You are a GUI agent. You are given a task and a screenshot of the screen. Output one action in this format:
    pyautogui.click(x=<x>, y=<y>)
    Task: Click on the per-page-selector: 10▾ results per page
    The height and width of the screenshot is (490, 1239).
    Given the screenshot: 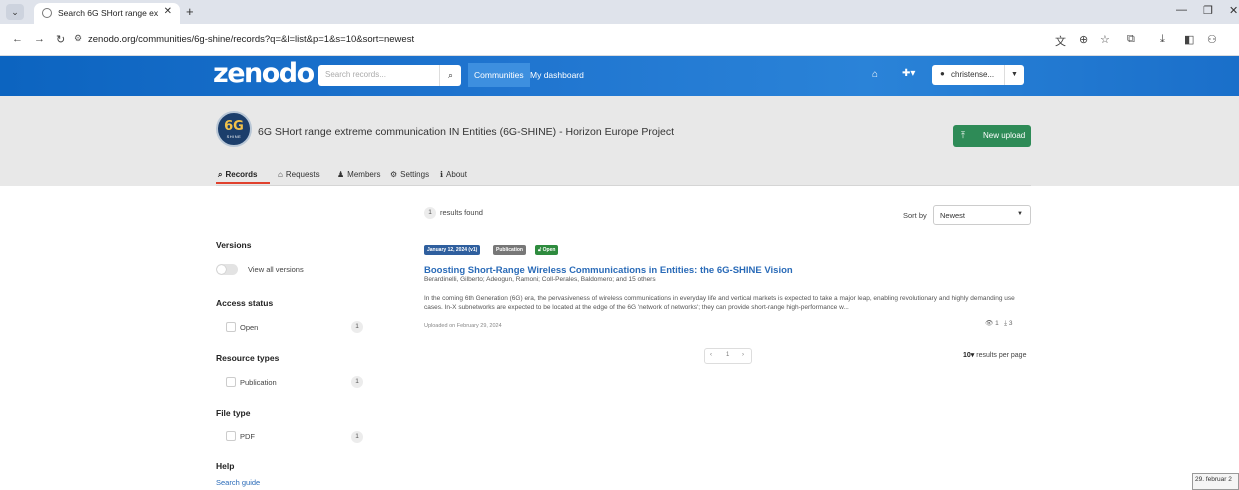 What is the action you would take?
    pyautogui.click(x=994, y=355)
    